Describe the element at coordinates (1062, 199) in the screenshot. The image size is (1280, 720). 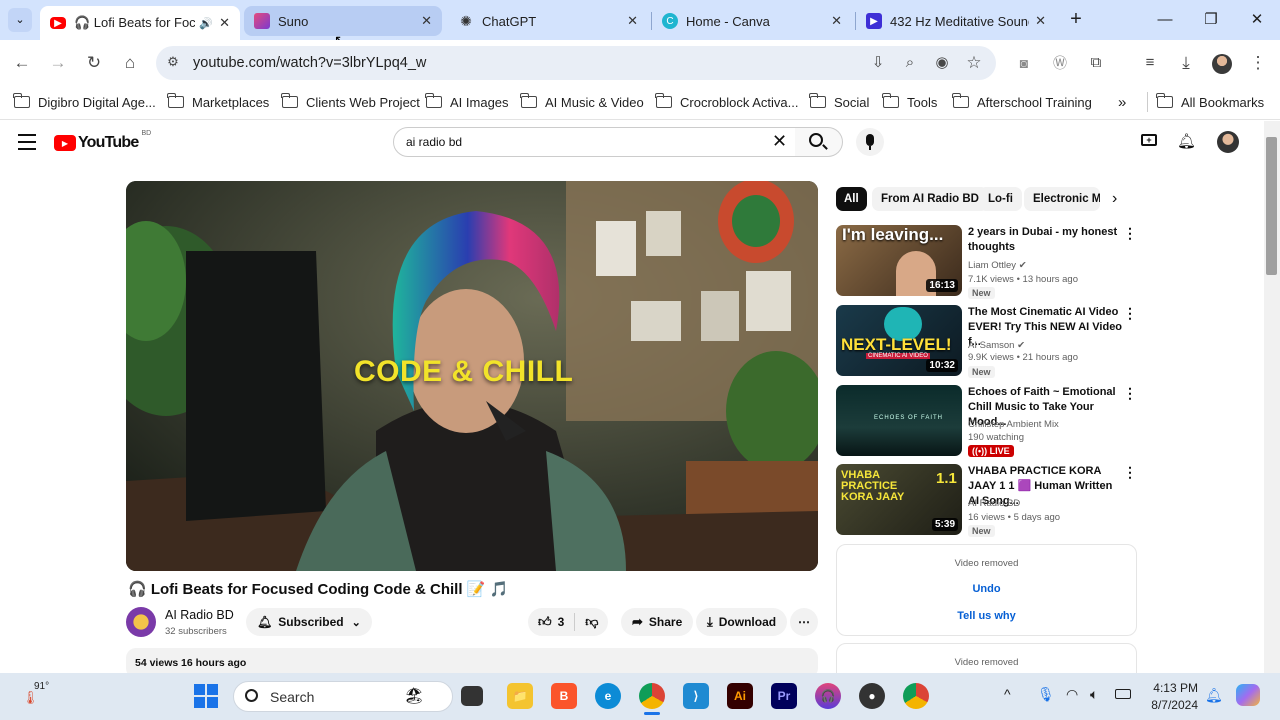
I see `chip-electronic: Electronic Mu` at that location.